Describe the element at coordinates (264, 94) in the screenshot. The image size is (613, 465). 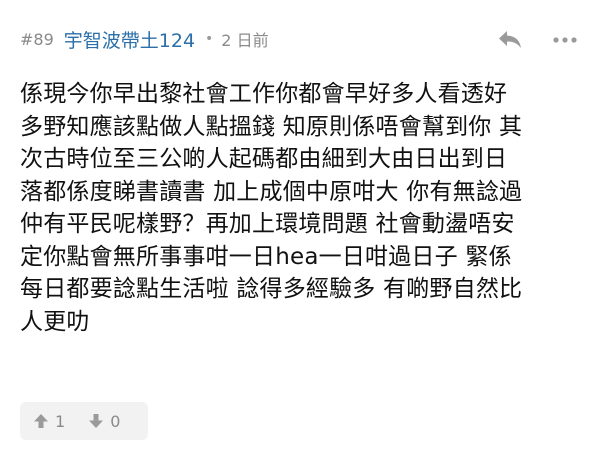
I see `content-line: 係現今你早出黎社會工作你都會早好多人看透好` at that location.